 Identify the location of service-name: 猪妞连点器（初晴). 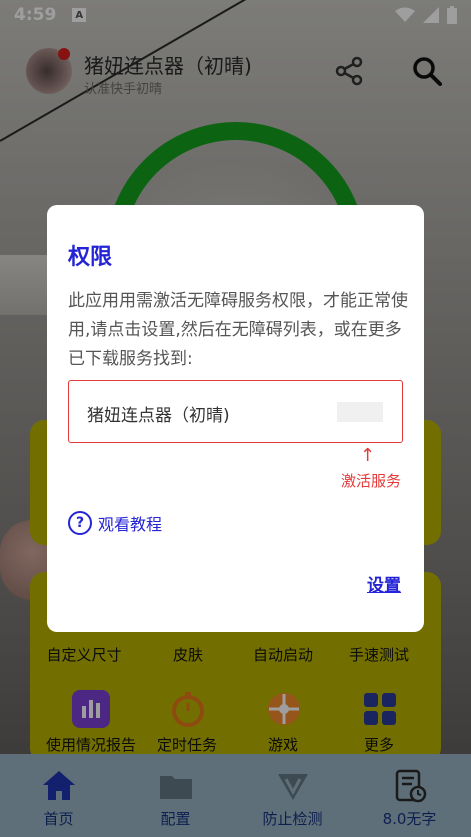
(158, 416).